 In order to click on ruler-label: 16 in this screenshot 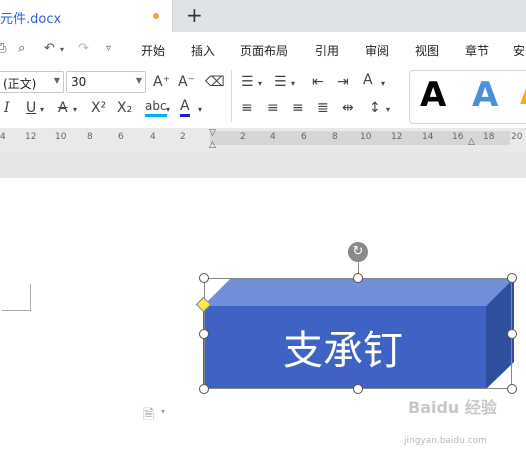, I will do `click(458, 137)`.